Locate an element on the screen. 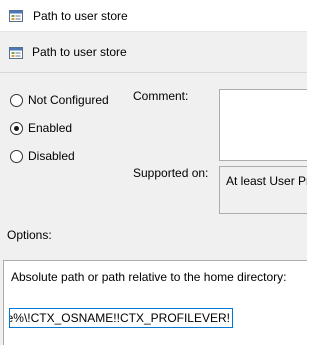 The width and height of the screenshot is (320, 345). path-input-value: ame%\!CTX_OSNAME!!CTX_PROFILEVER! is located at coordinates (119, 318).